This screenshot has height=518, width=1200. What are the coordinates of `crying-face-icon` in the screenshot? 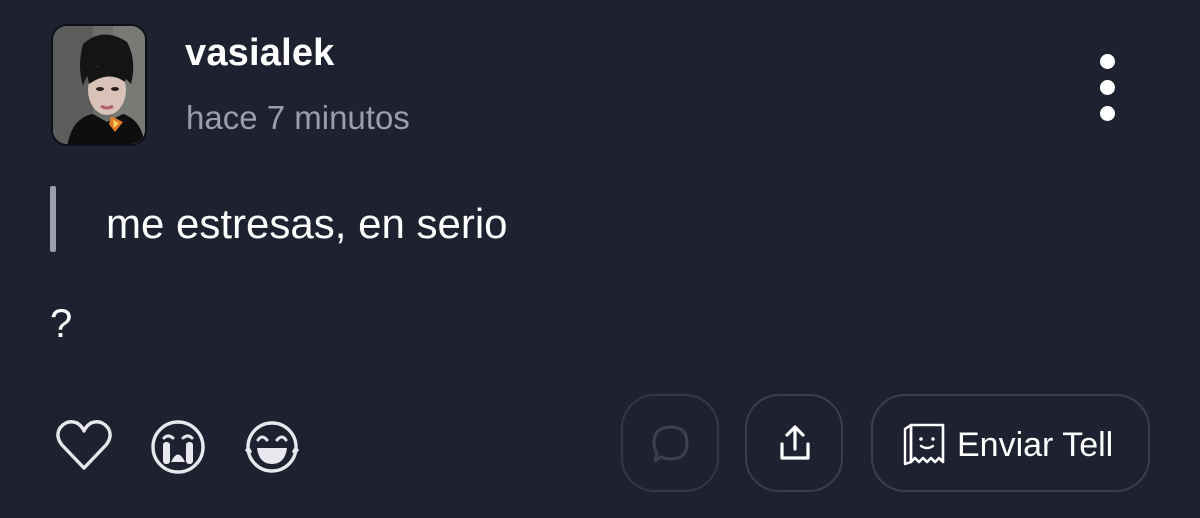 It's located at (178, 447).